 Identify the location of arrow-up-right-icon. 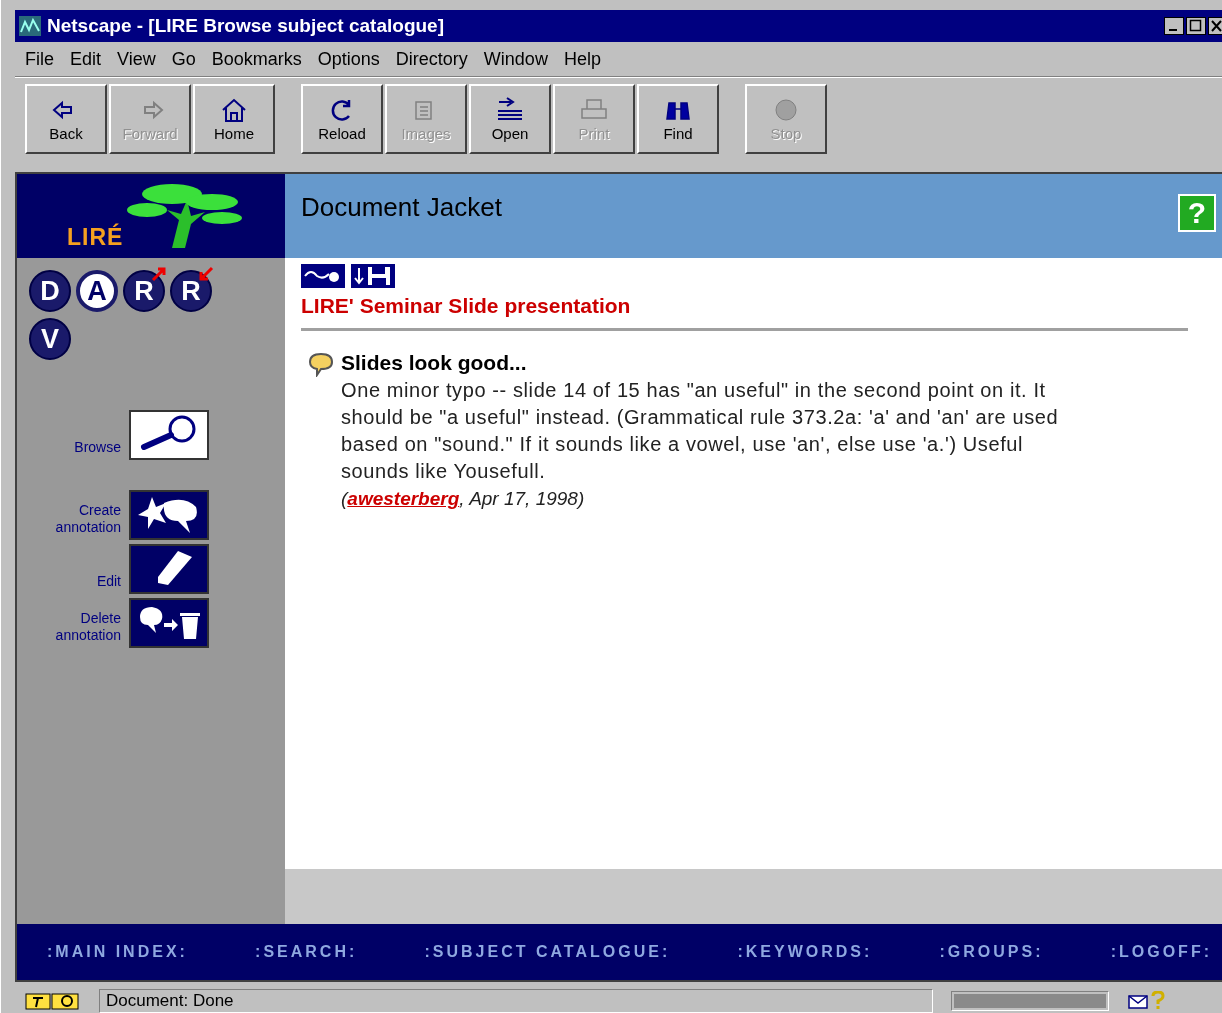
(159, 274).